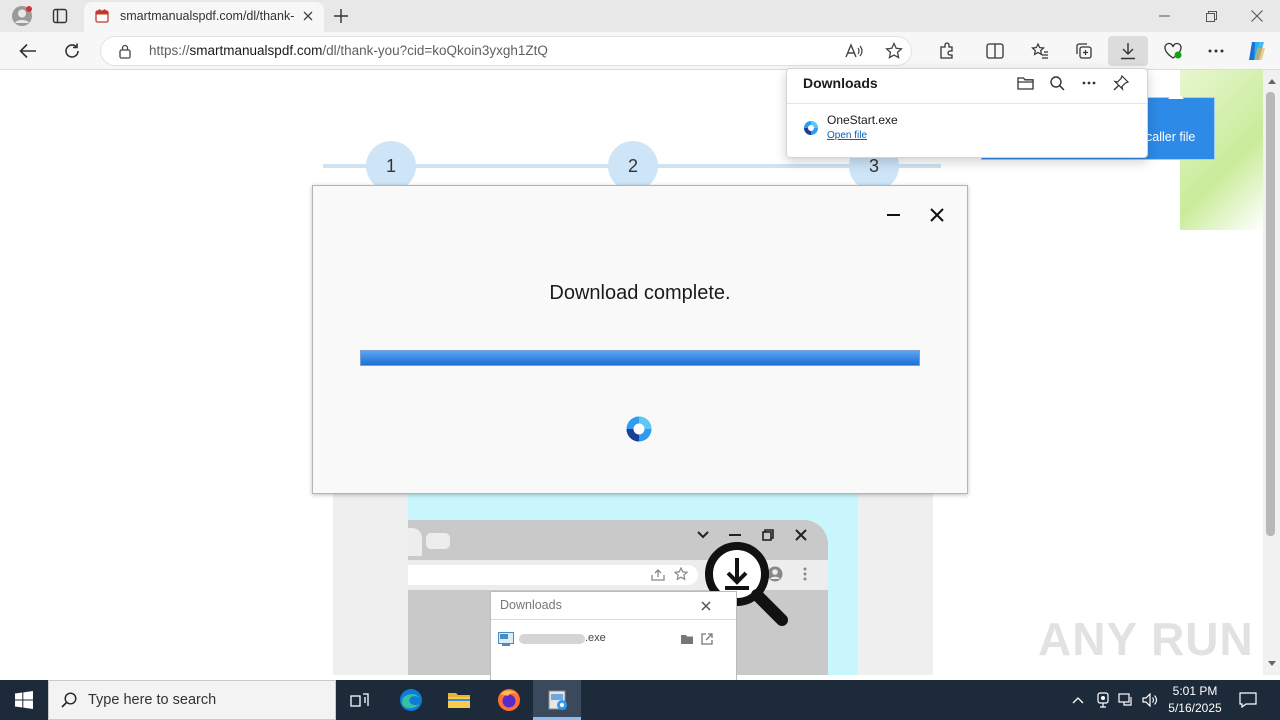 Image resolution: width=1280 pixels, height=720 pixels. I want to click on installer-taskbar-icon, so click(558, 700).